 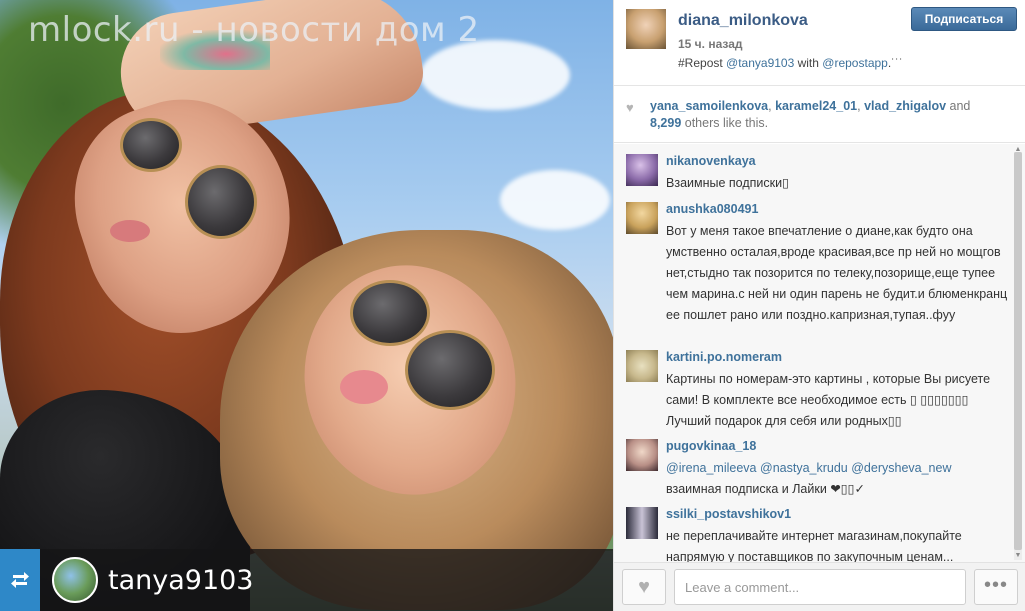 What do you see at coordinates (712, 209) in the screenshot?
I see `commenter-username: anushka080491` at bounding box center [712, 209].